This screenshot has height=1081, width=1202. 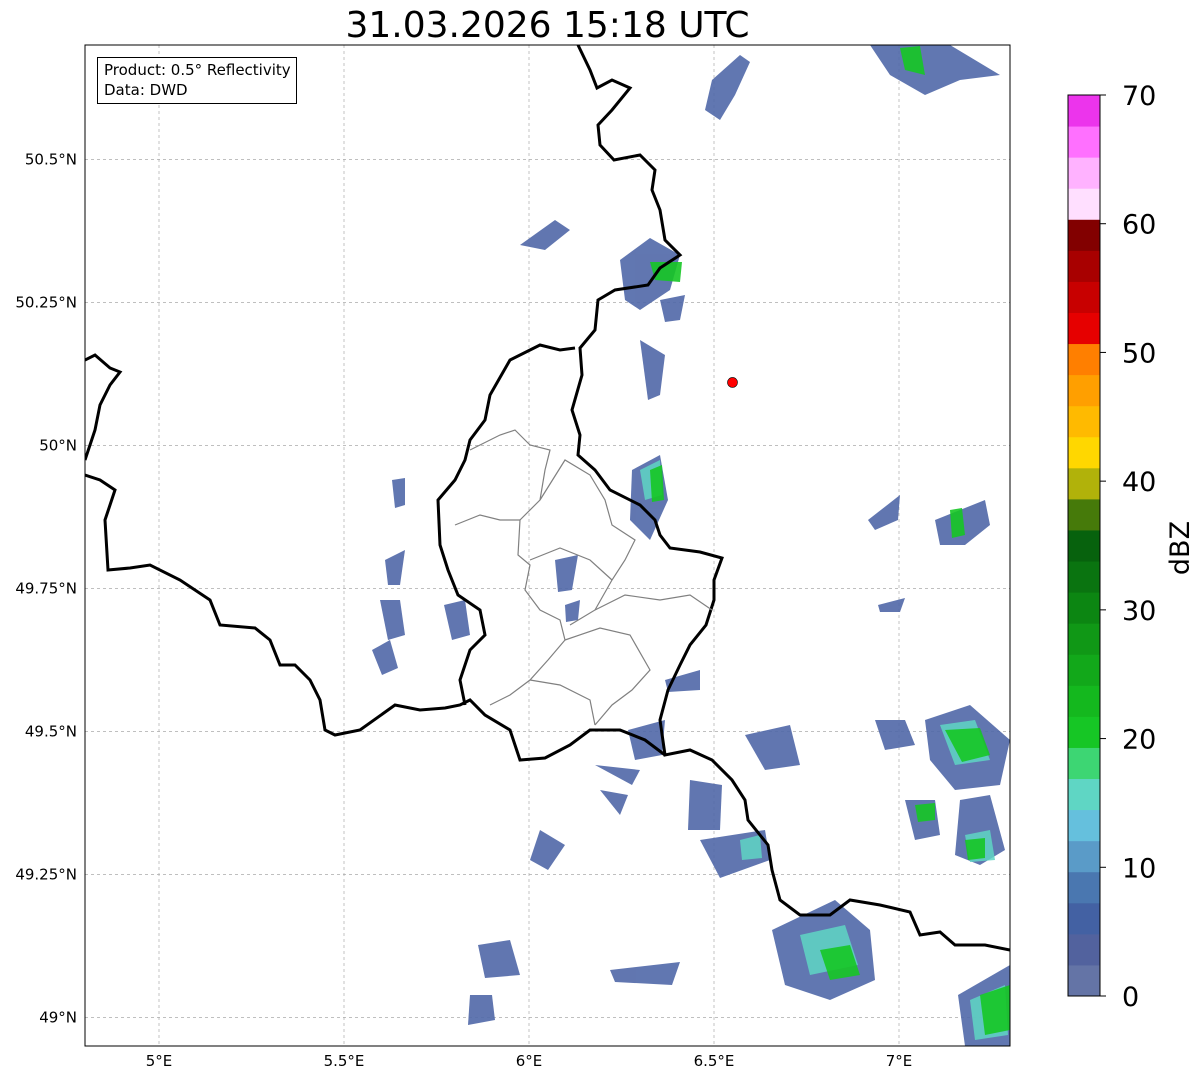 I want to click on lat-tick-label: 49°N, so click(x=58, y=1017).